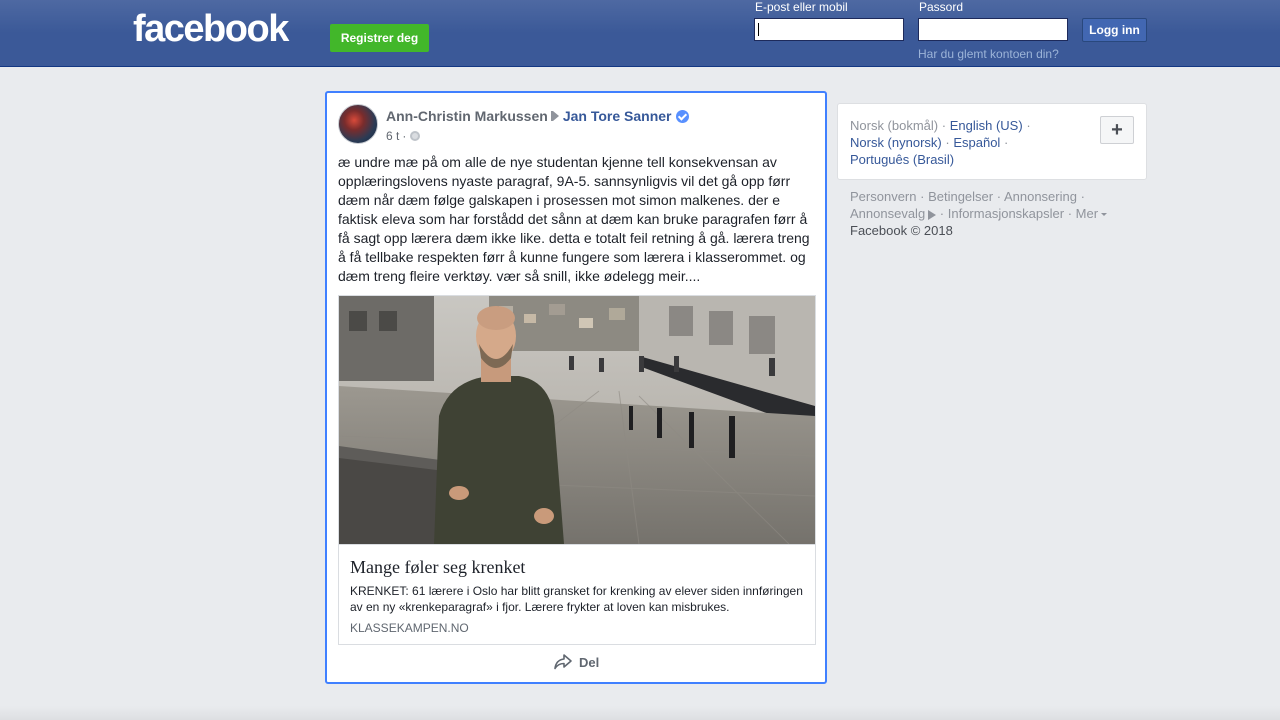 This screenshot has width=1280, height=720. I want to click on post-meta: 6 t ·, so click(403, 136).